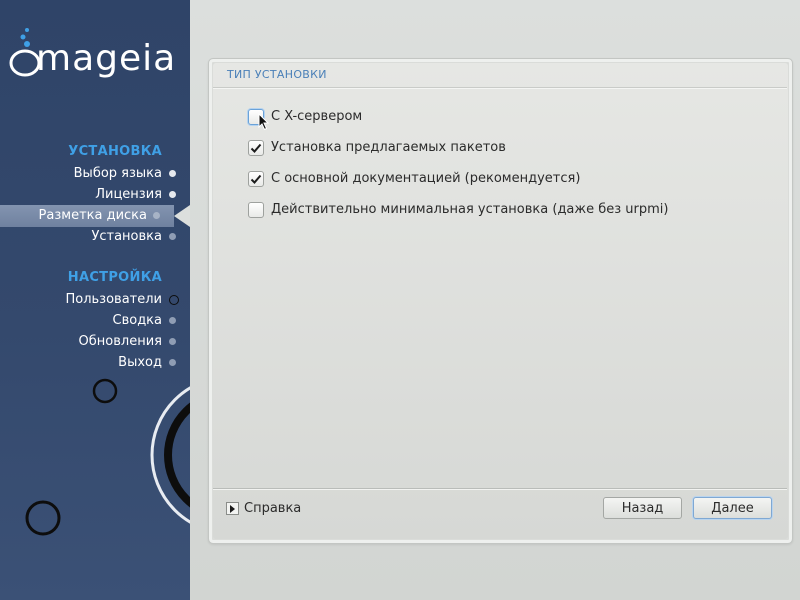 The width and height of the screenshot is (800, 600). I want to click on step-label: Установка, so click(126, 236).